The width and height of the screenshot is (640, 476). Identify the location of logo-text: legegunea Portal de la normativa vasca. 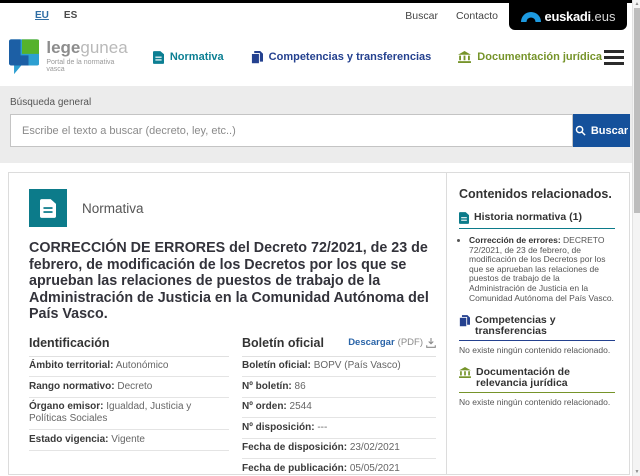
(89, 56).